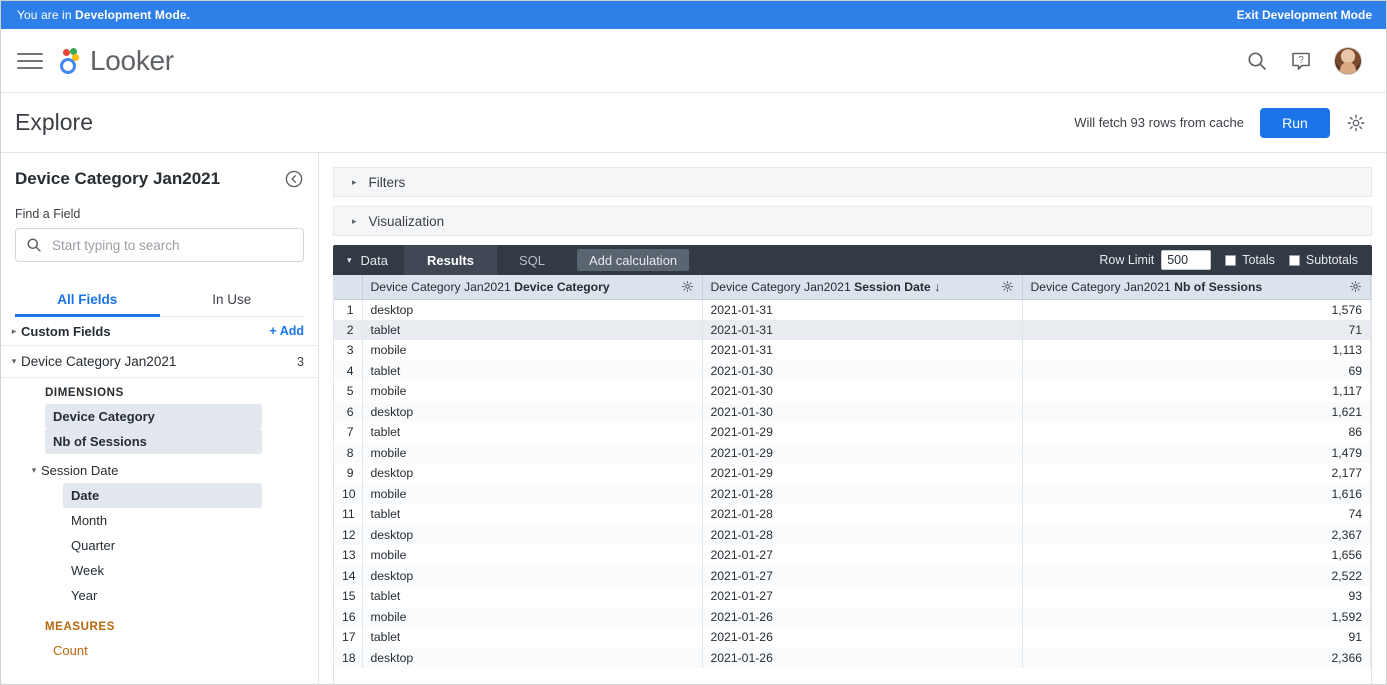 This screenshot has width=1387, height=685. Describe the element at coordinates (348, 329) in the screenshot. I see `row-index: 2` at that location.